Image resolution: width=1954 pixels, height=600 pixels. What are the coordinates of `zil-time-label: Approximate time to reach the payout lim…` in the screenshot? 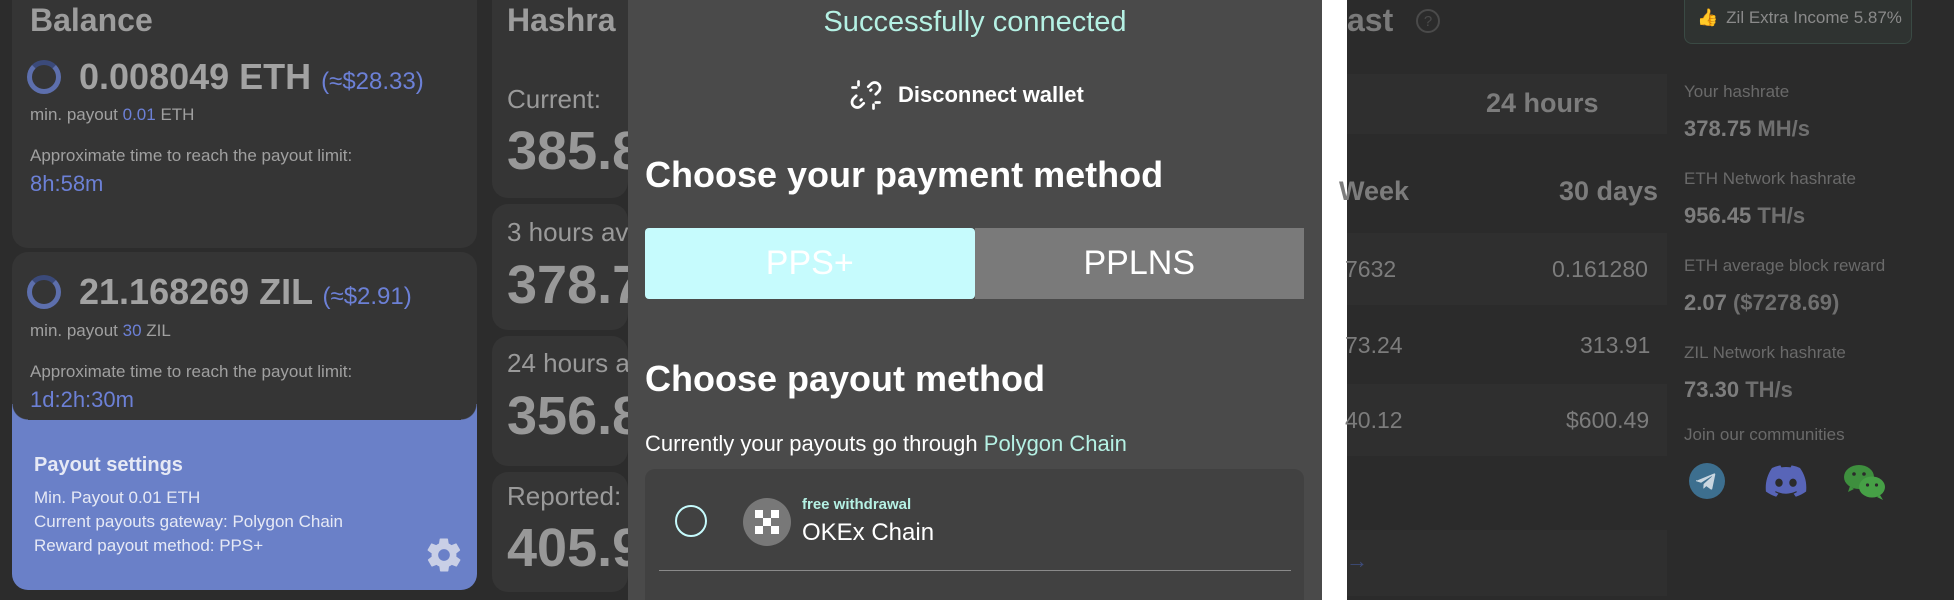 It's located at (191, 371).